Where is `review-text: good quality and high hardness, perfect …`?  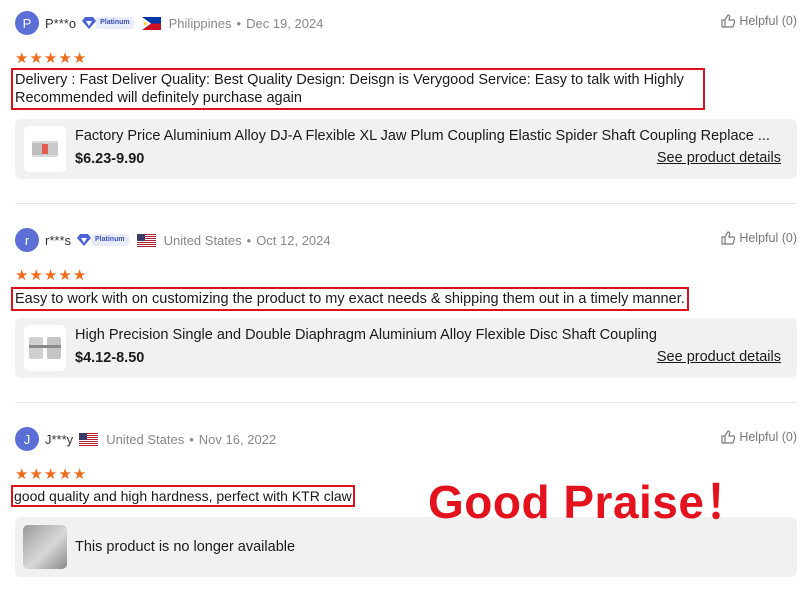
review-text: good quality and high hardness, perfect … is located at coordinates (183, 496).